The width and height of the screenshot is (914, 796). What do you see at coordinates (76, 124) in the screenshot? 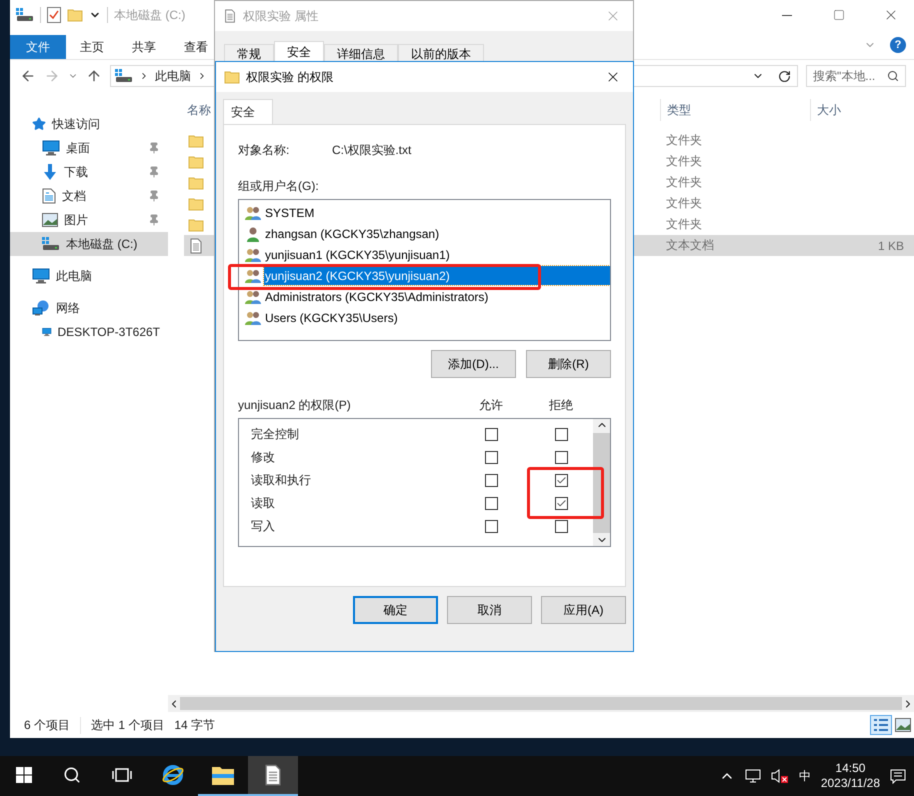
I see `sidebar-label: 快速访问` at bounding box center [76, 124].